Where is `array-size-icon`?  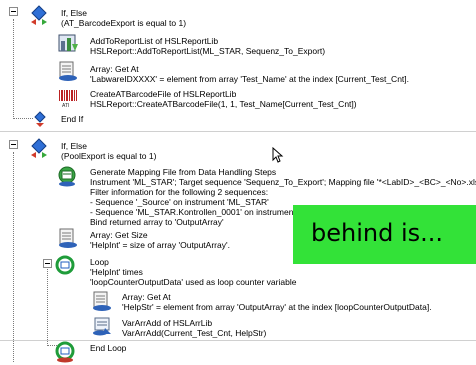 array-size-icon is located at coordinates (68, 239).